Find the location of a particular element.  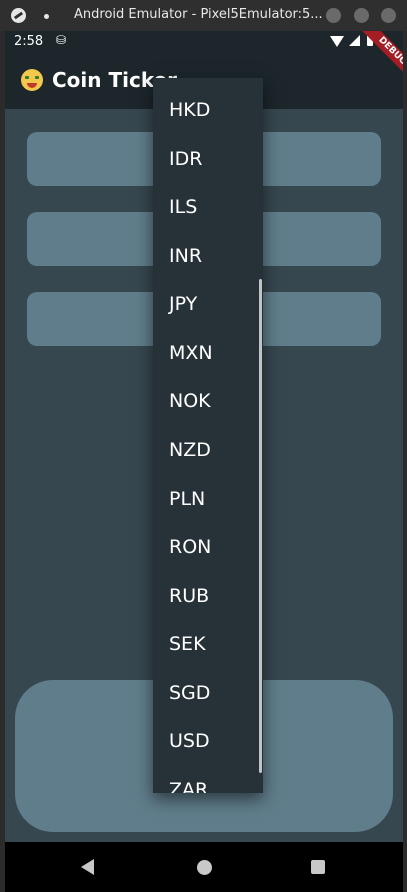

dropdown-item-hkd: HKD is located at coordinates (189, 110).